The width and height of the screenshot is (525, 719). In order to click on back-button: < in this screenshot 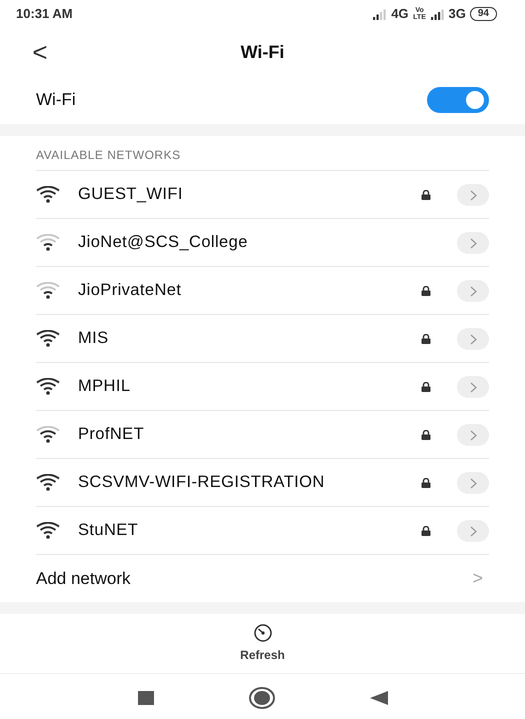, I will do `click(40, 52)`.